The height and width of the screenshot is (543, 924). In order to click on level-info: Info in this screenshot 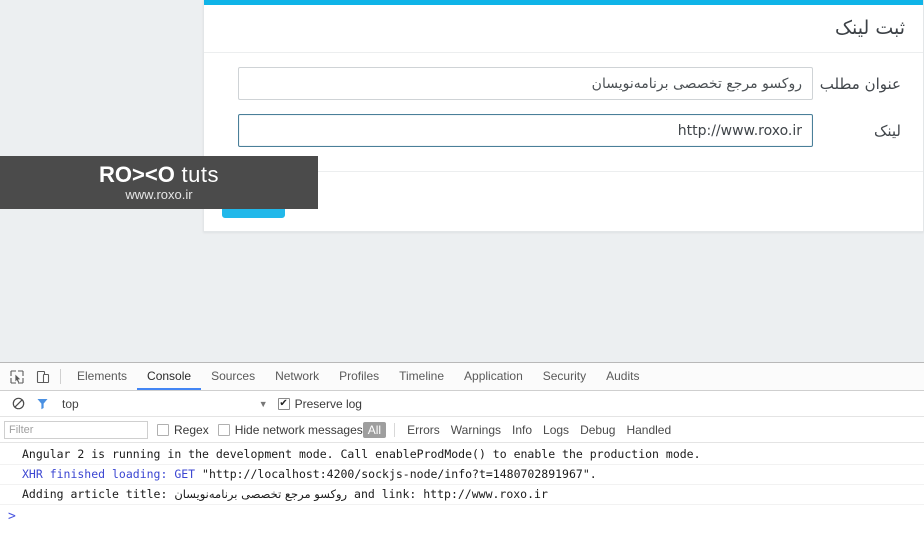, I will do `click(522, 430)`.